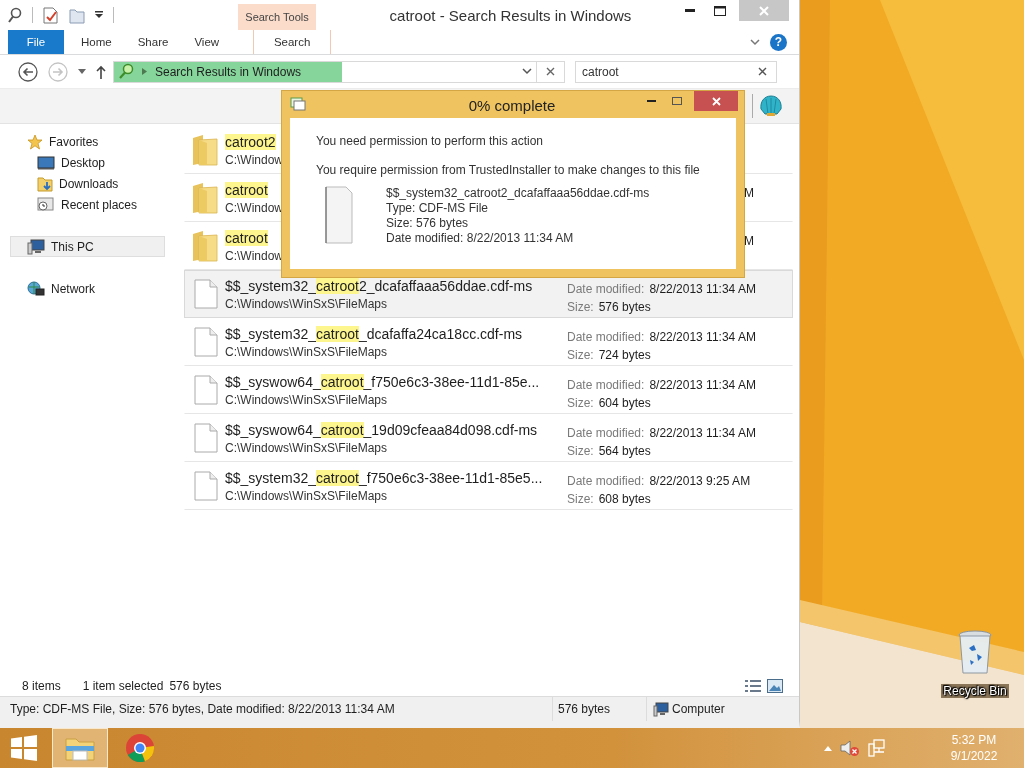 This screenshot has width=1024, height=768. I want to click on result-row: $$_system32_catroot_f750e6c3-38ee-11d1-85e5... C:\Windows\WinSxS\FileMaps Date modified: 8/22/2013 9:25 AM Size: 608 bytes, so click(488, 486).